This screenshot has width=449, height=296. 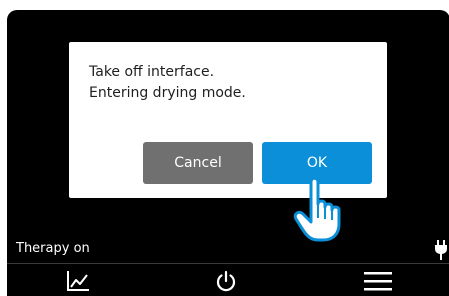 What do you see at coordinates (152, 72) in the screenshot?
I see `dialog-message-line-1: Take off interface.` at bounding box center [152, 72].